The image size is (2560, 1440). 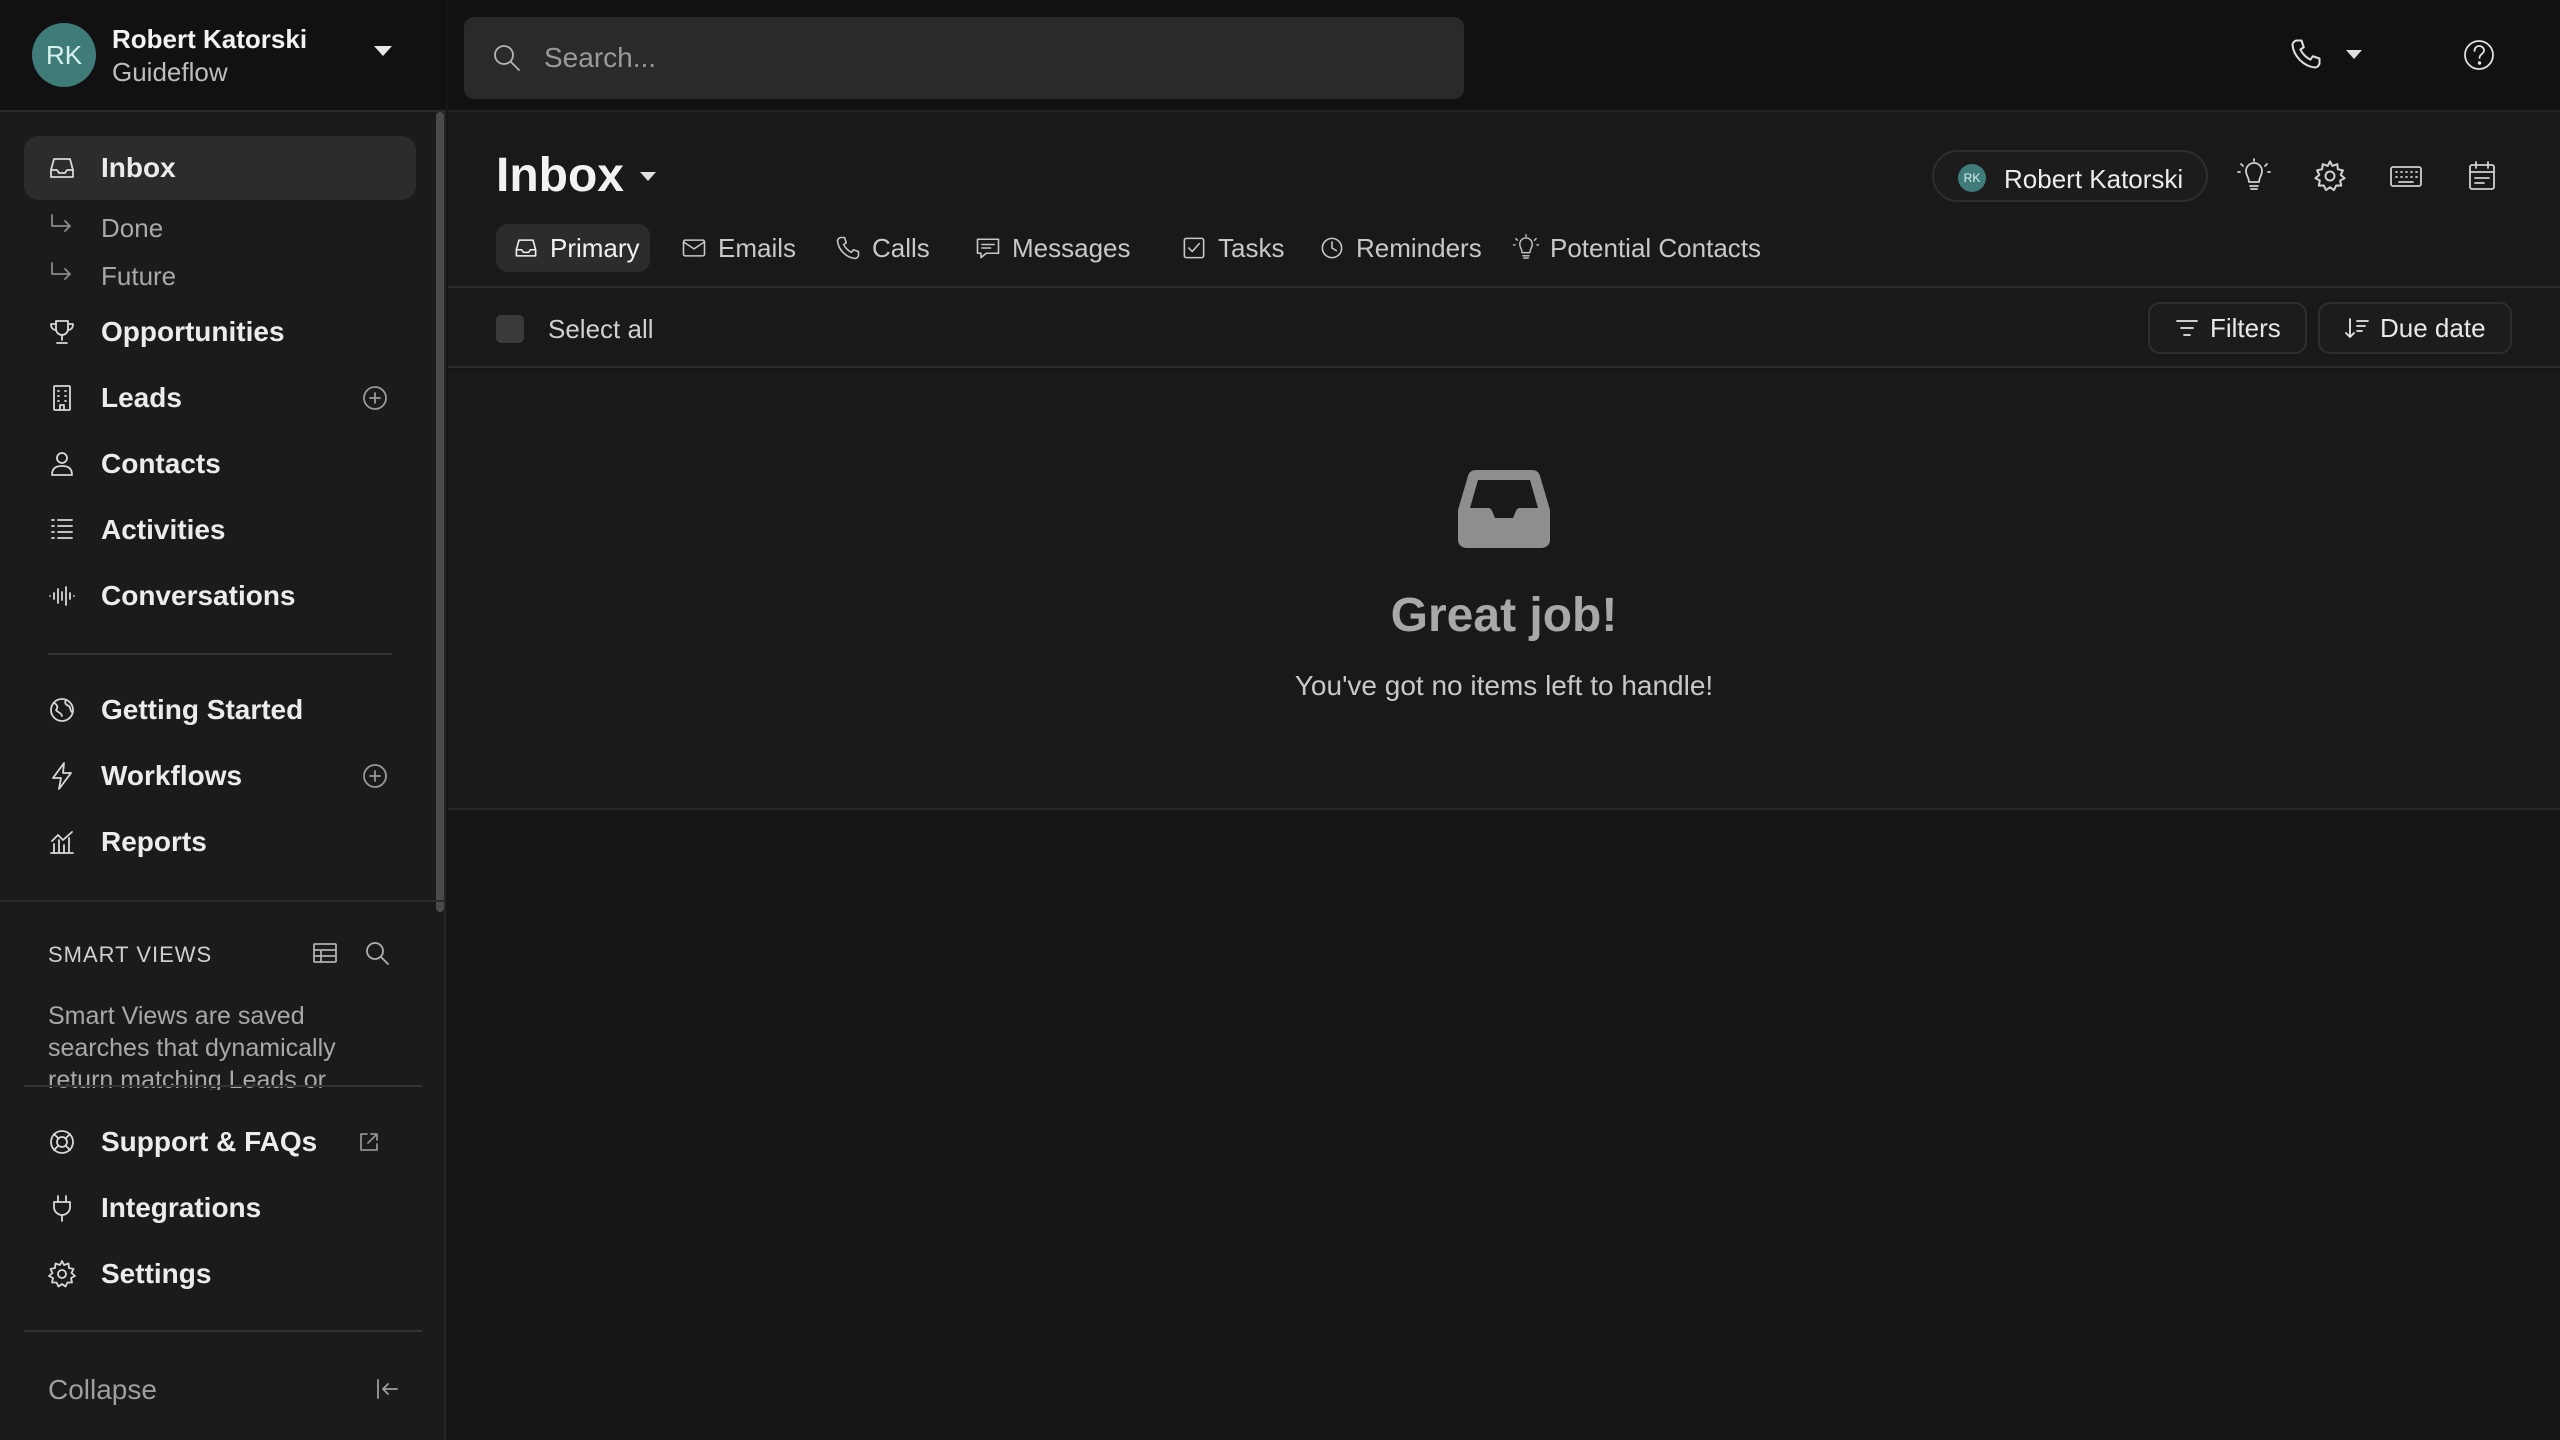 What do you see at coordinates (2479, 55) in the screenshot?
I see `help-icon` at bounding box center [2479, 55].